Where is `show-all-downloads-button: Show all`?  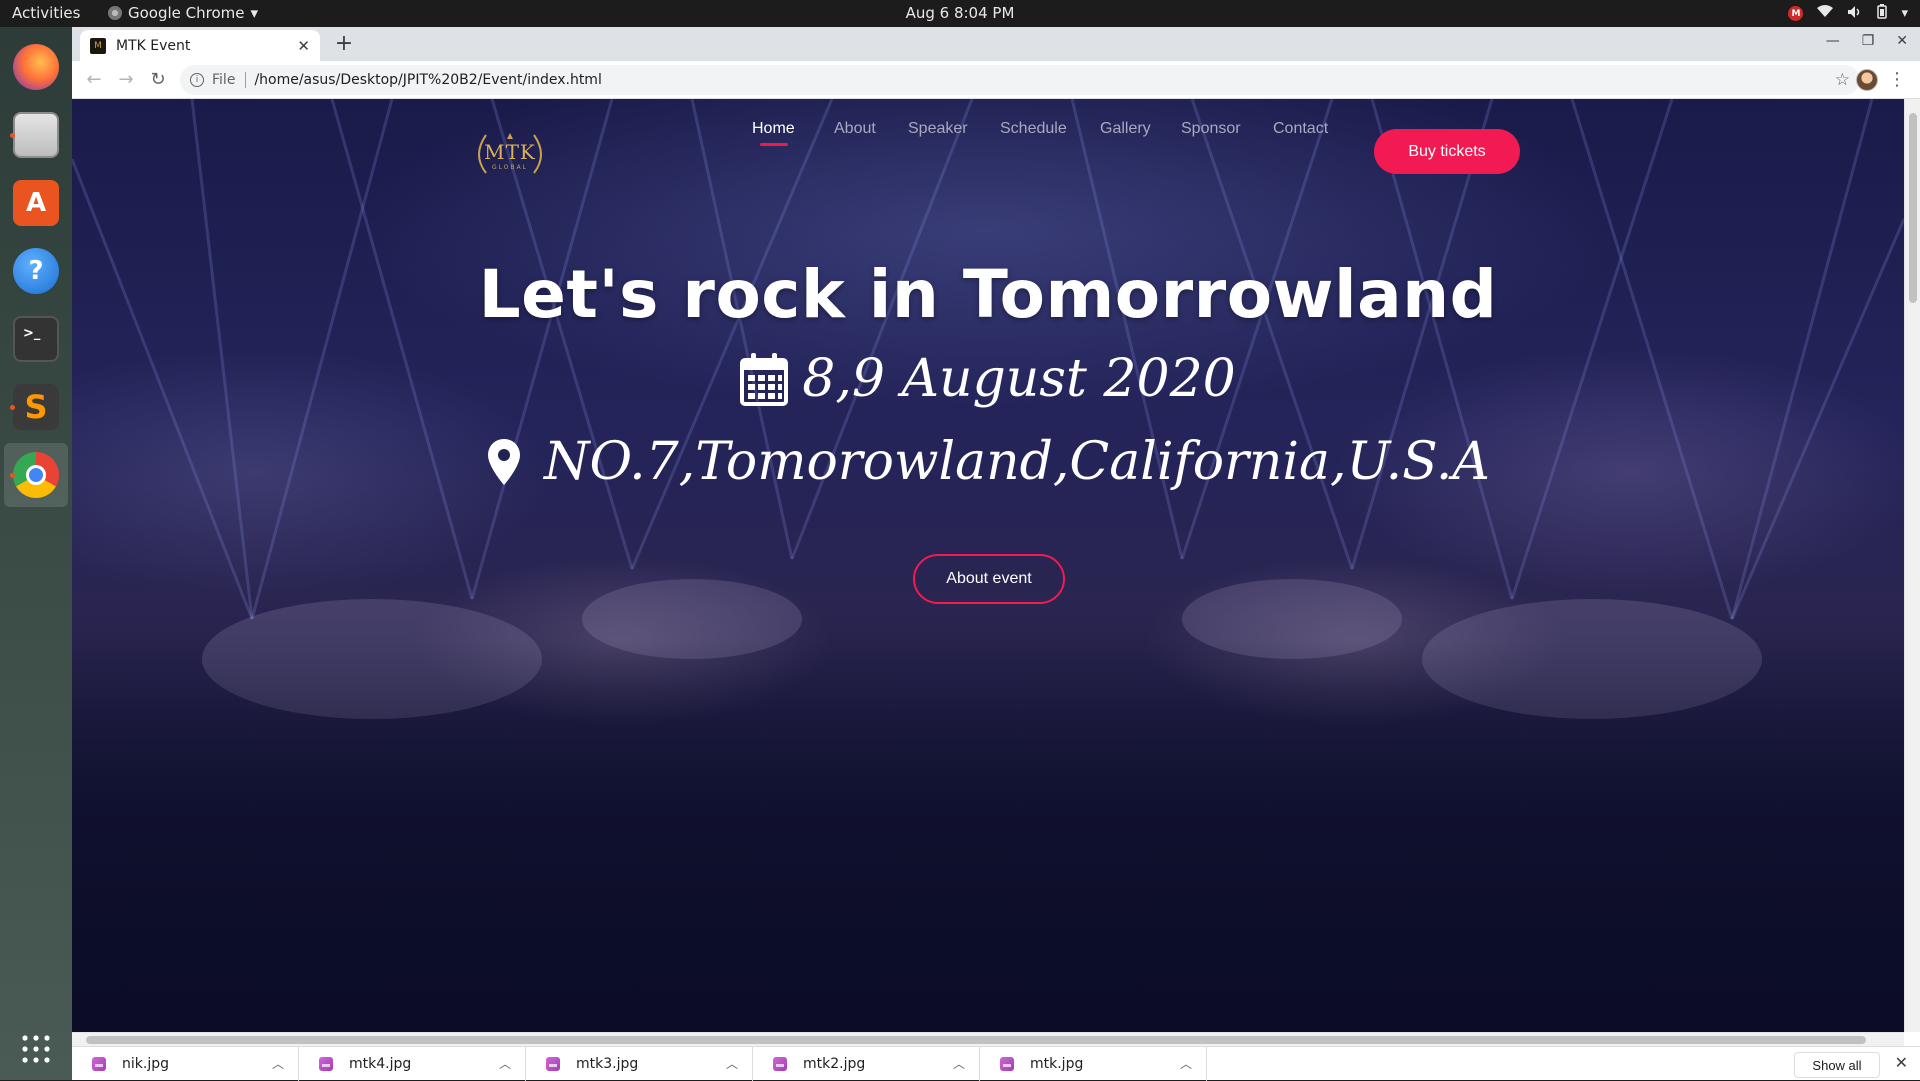 show-all-downloads-button: Show all is located at coordinates (1837, 1065).